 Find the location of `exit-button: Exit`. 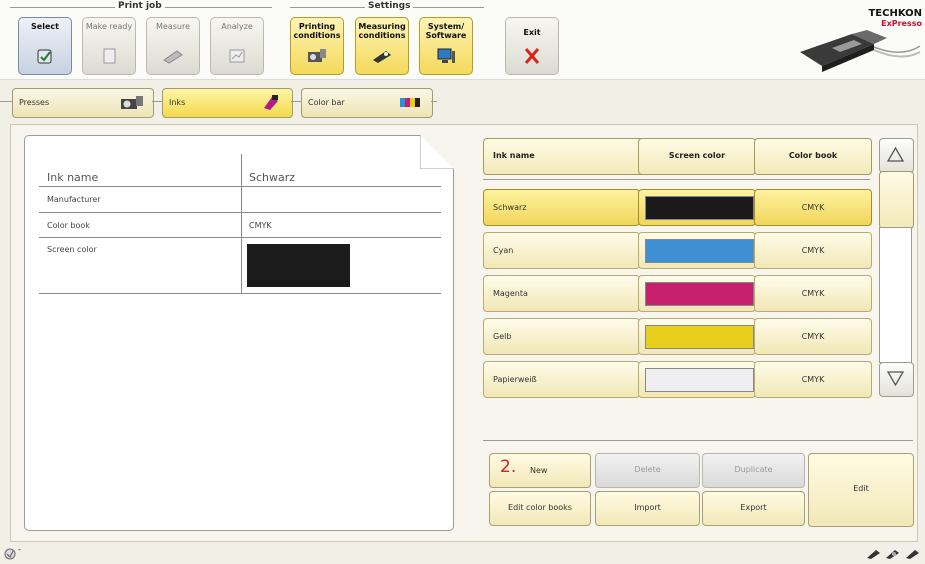

exit-button: Exit is located at coordinates (532, 46).